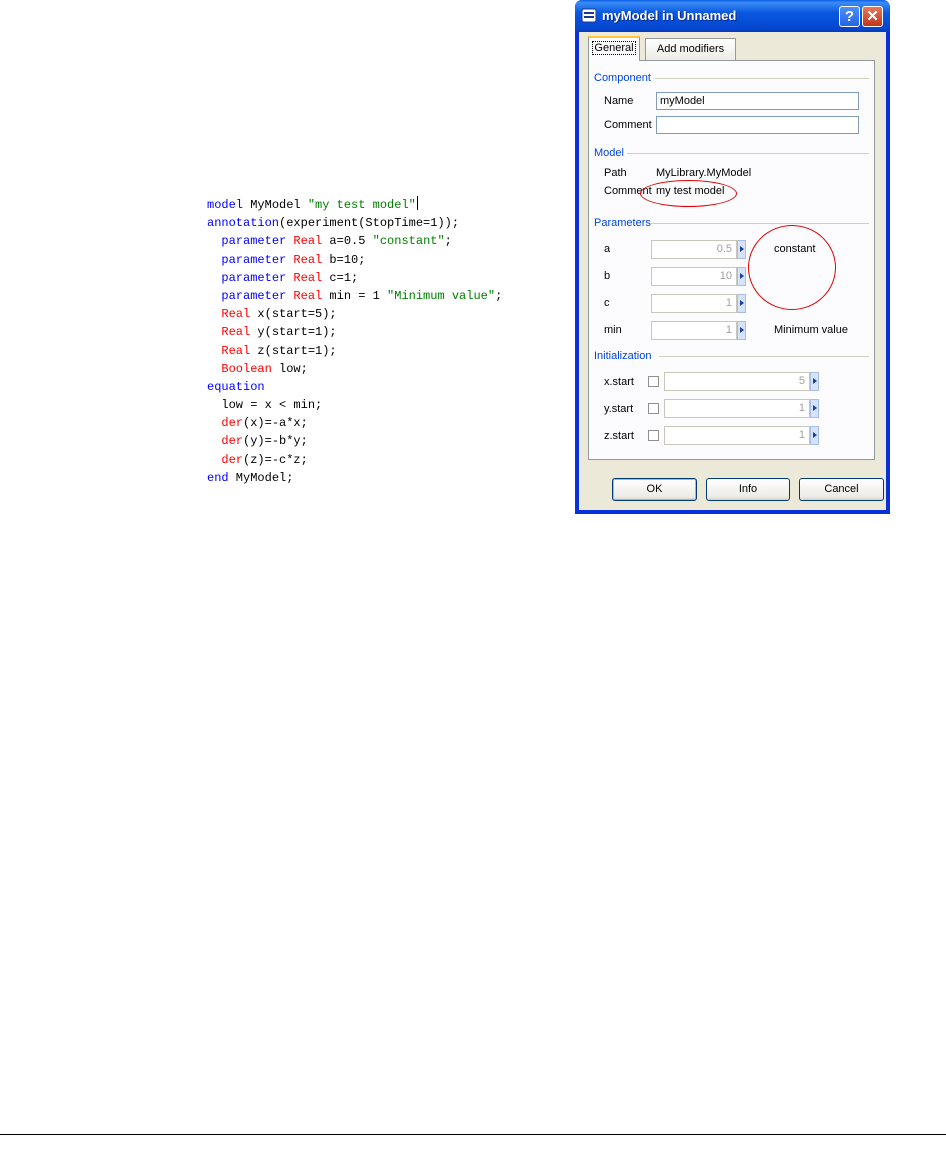 Image resolution: width=946 pixels, height=1149 pixels. I want to click on code-line: der(x)=-a*x;, so click(354, 423).